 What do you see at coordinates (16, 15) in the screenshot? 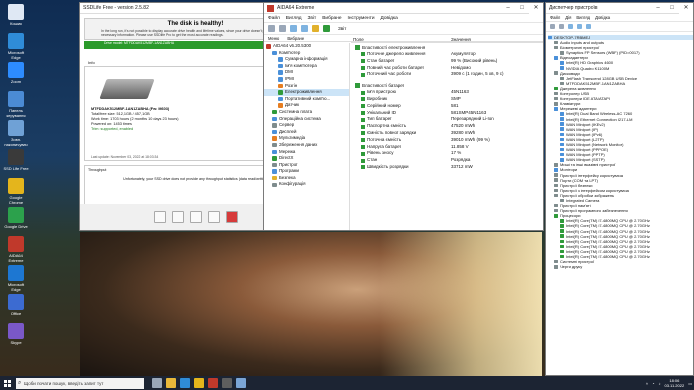
I see `desktop-icon: Кошик` at bounding box center [16, 15].